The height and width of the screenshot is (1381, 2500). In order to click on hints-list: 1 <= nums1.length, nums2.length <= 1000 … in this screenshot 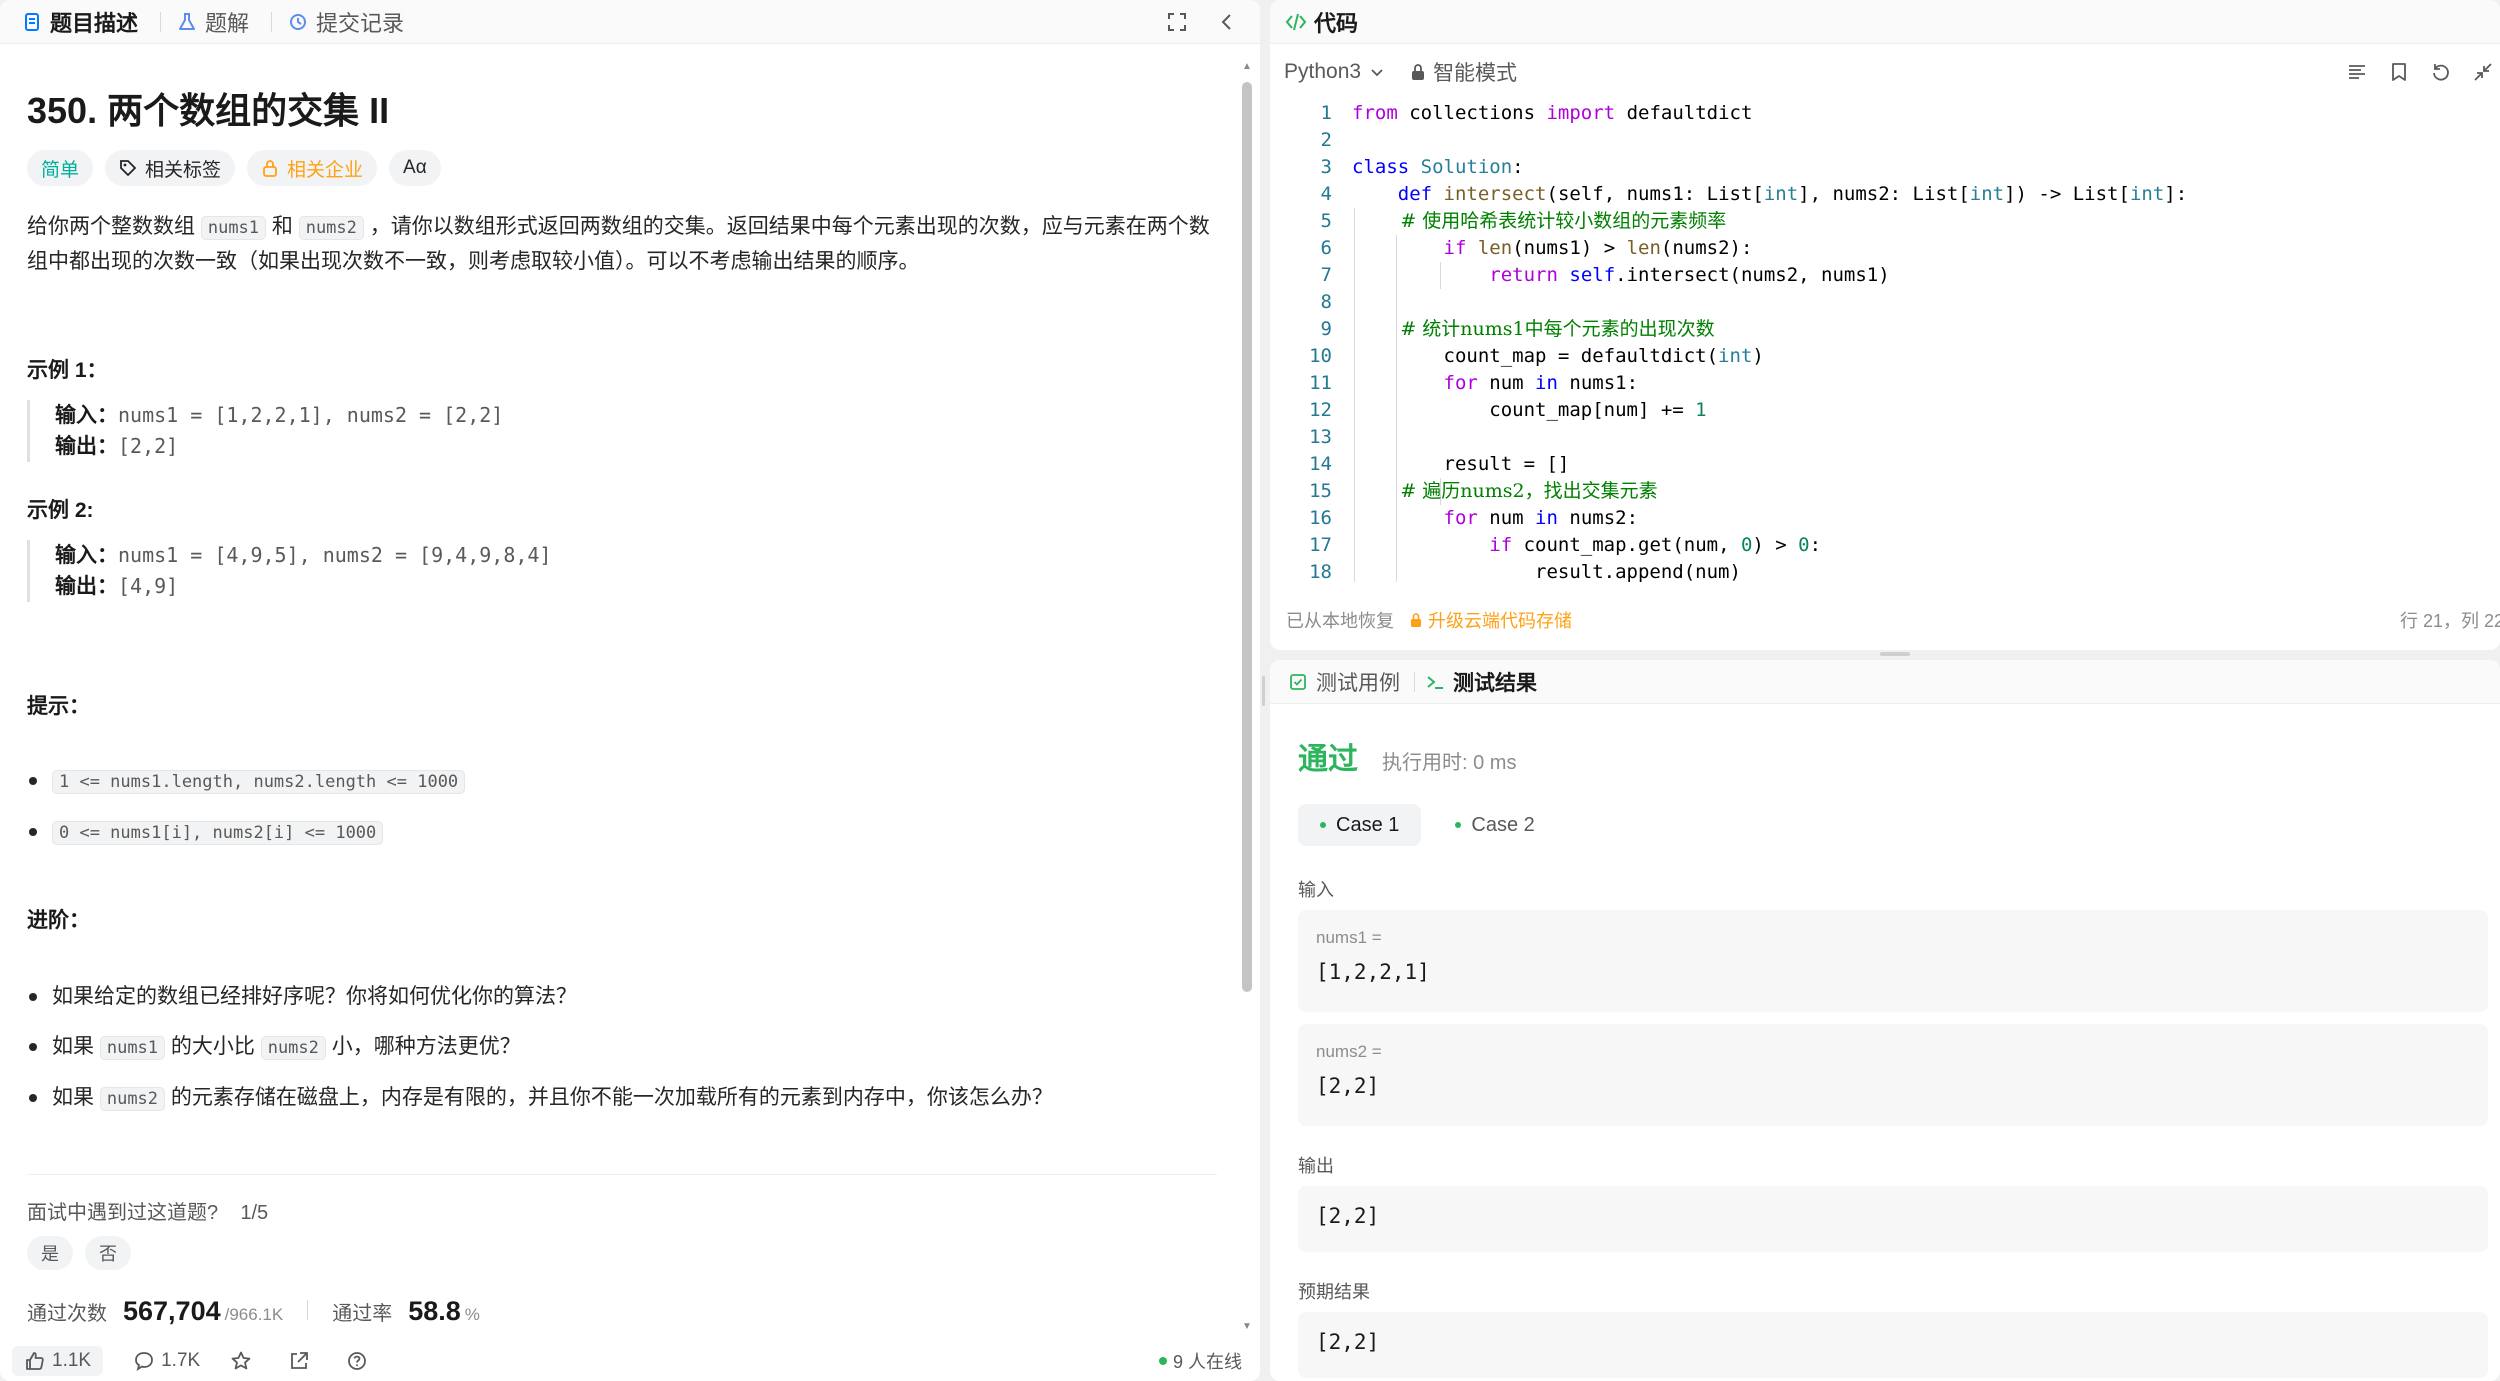, I will do `click(246, 807)`.